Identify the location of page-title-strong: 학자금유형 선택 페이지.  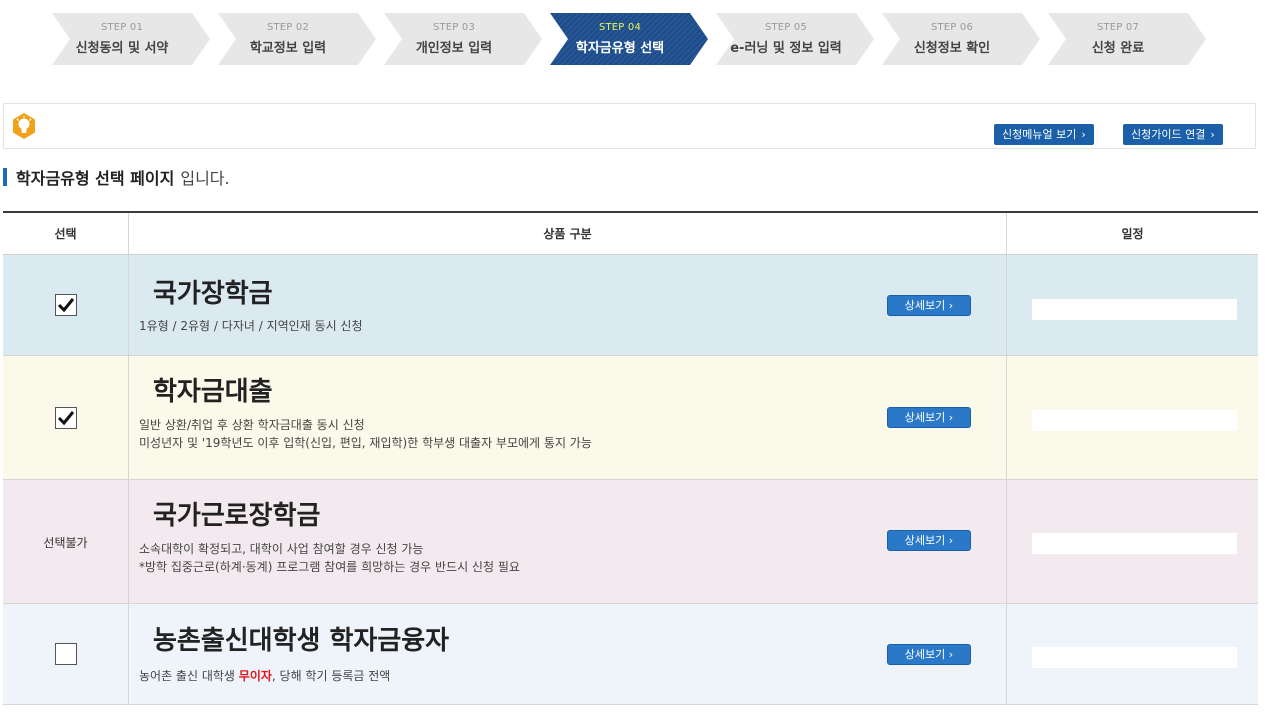
(95, 178).